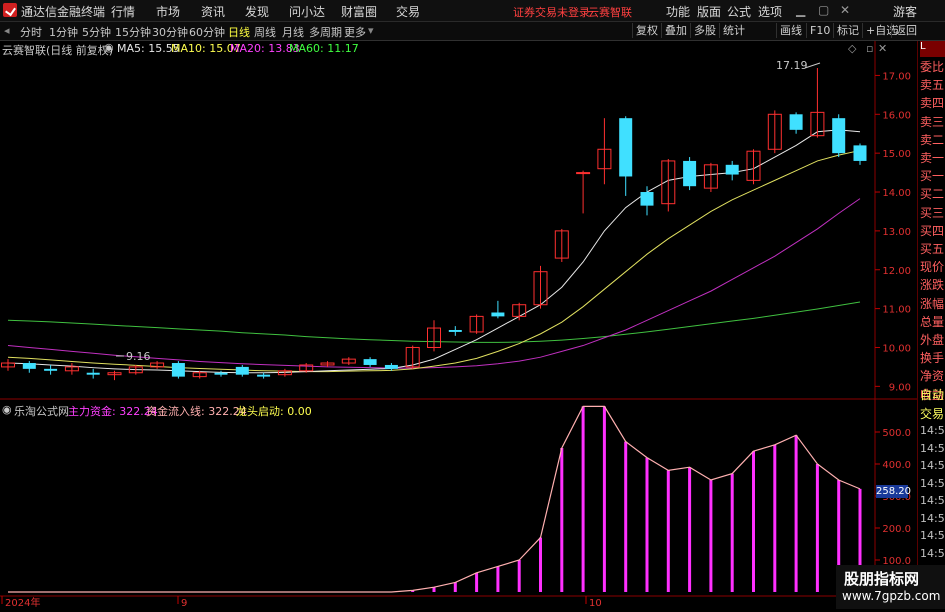  I want to click on period-weekly: 周线, so click(265, 32).